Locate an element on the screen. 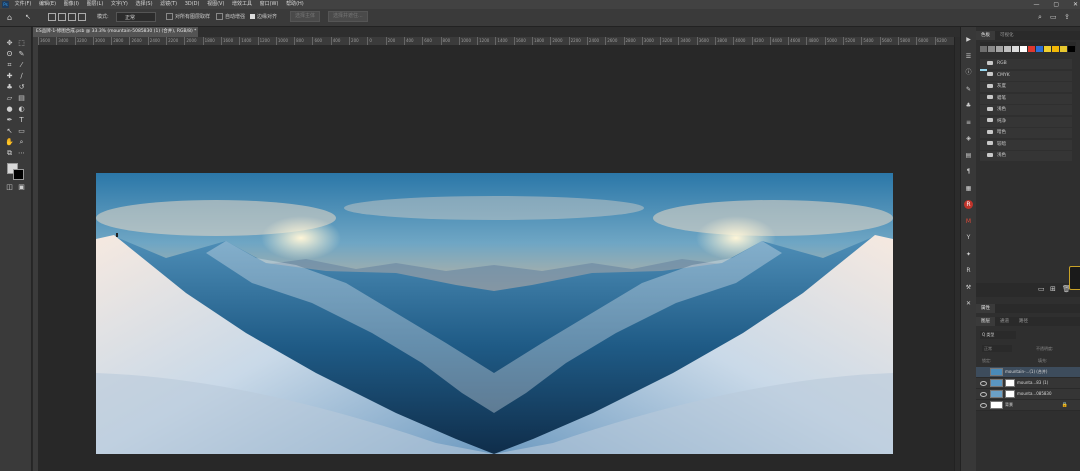 The width and height of the screenshot is (1080, 471). menu-help: 帮助(H) is located at coordinates (295, 4).